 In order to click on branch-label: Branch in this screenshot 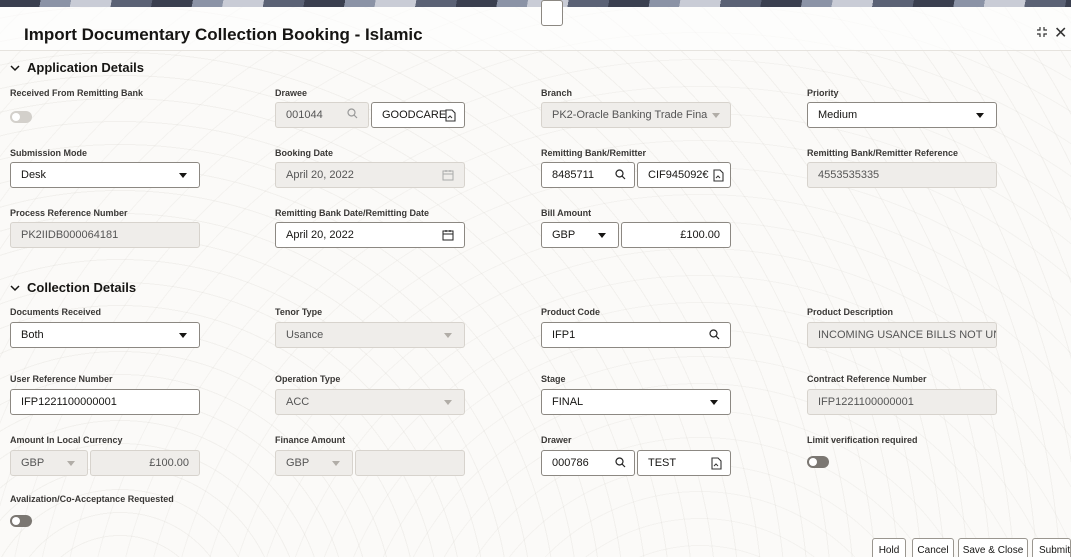, I will do `click(557, 93)`.